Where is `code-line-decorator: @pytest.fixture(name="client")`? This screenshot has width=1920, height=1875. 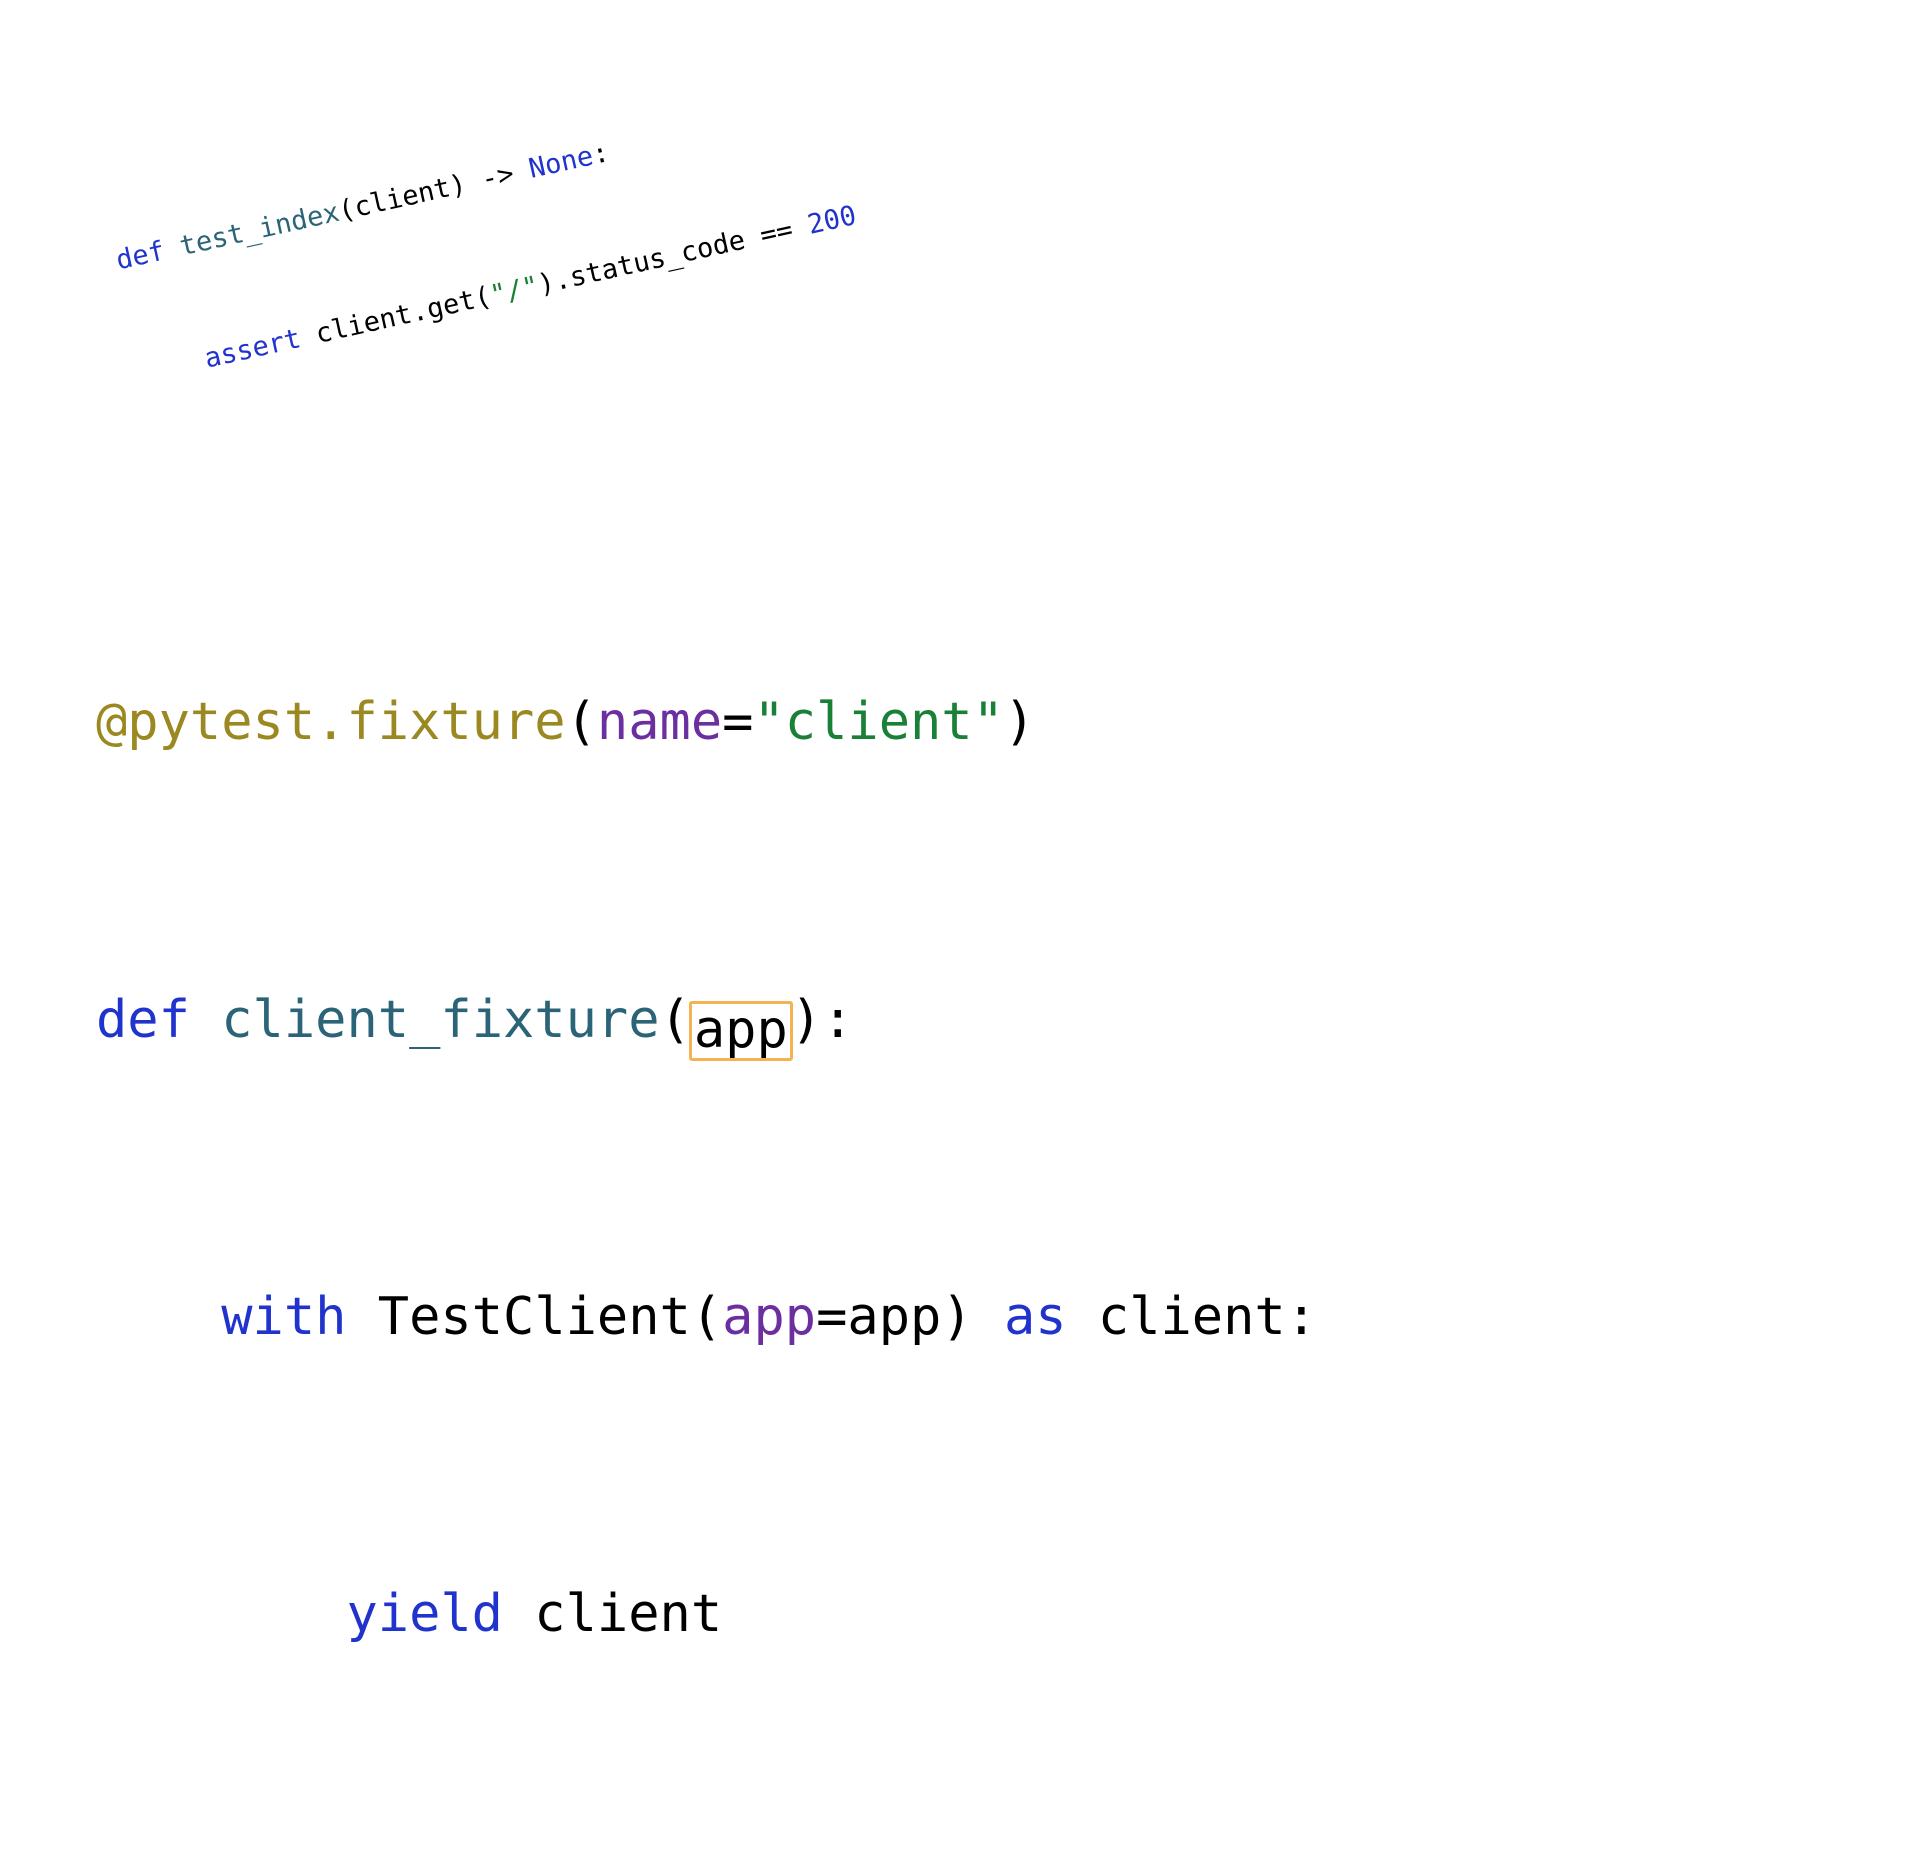 code-line-decorator: @pytest.fixture(name="client") is located at coordinates (706, 722).